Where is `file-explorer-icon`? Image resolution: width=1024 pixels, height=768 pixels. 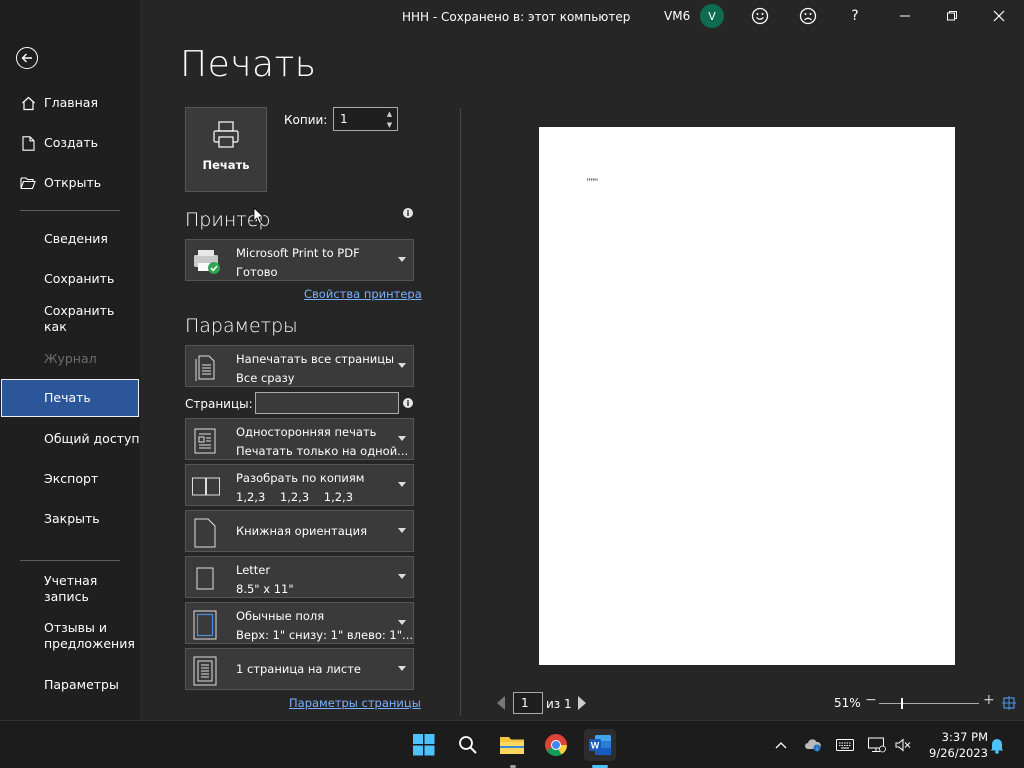 file-explorer-icon is located at coordinates (512, 745).